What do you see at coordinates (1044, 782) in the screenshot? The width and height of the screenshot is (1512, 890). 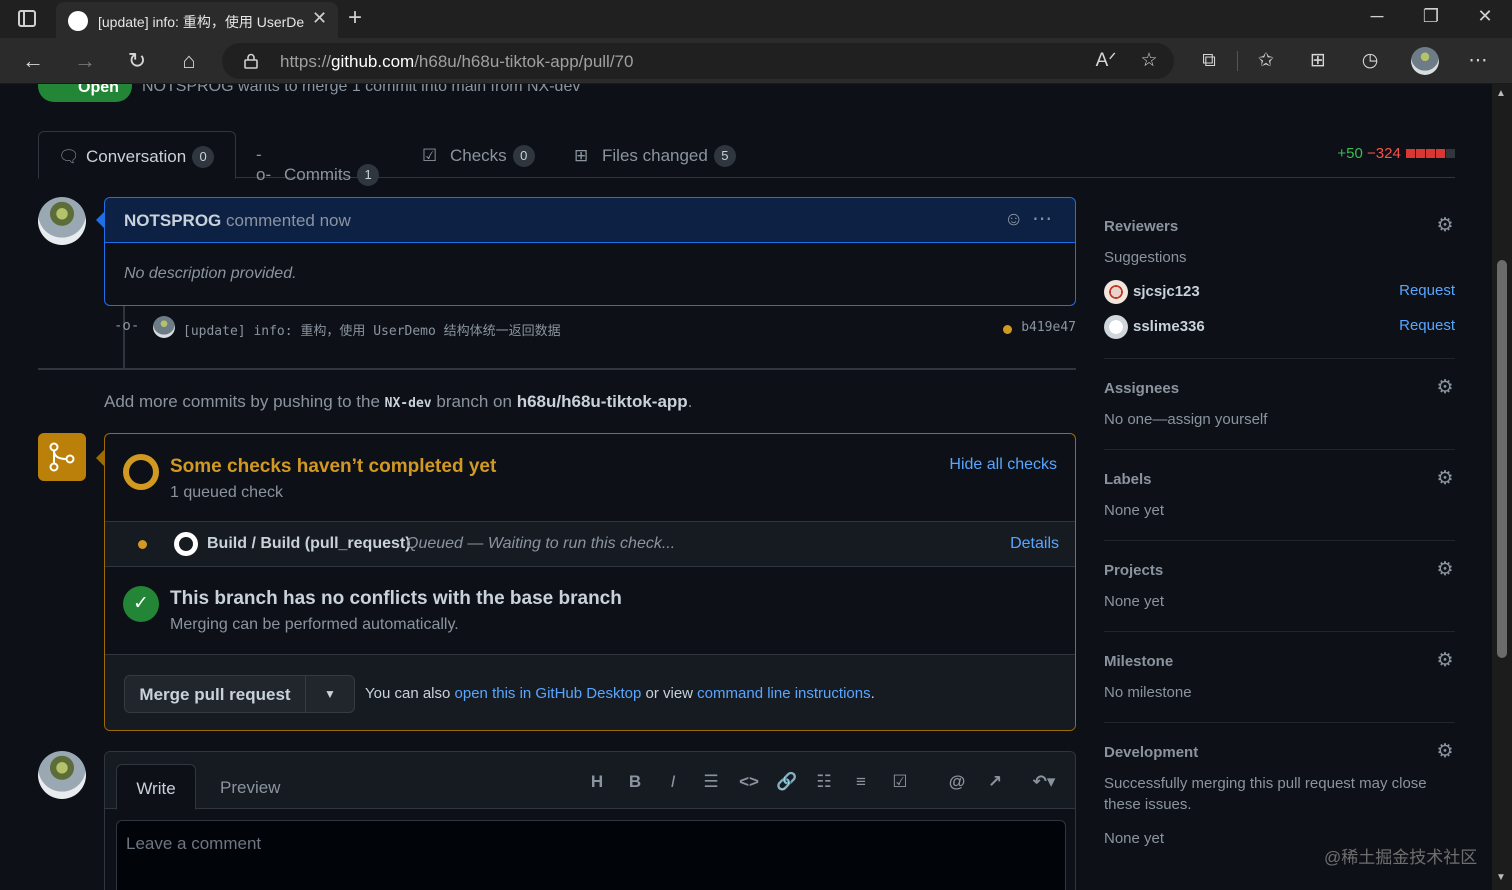 I see `saved-replies-icon: ↶▾` at bounding box center [1044, 782].